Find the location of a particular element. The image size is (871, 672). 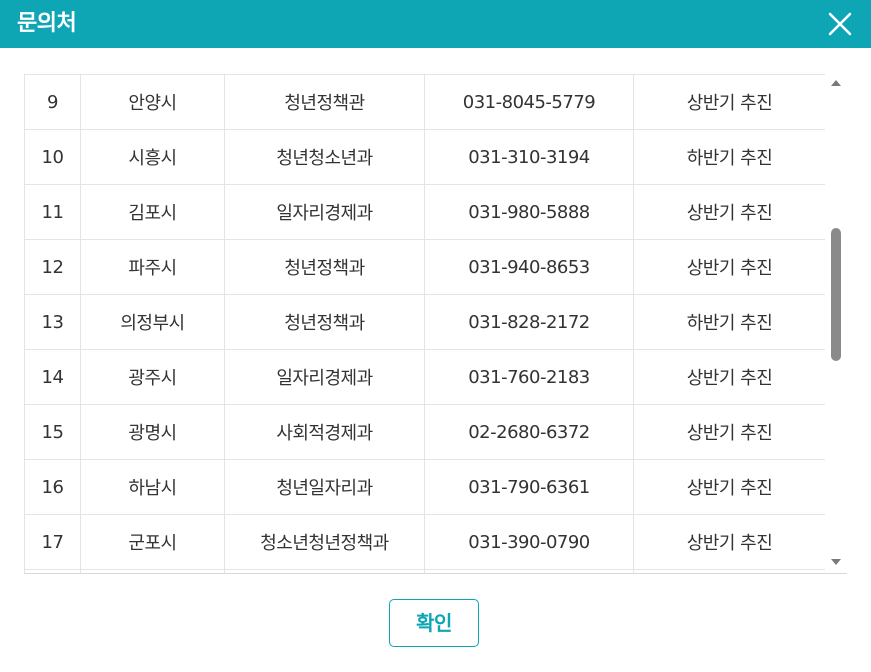

department-cell: 청소년청년정책과 is located at coordinates (324, 542).